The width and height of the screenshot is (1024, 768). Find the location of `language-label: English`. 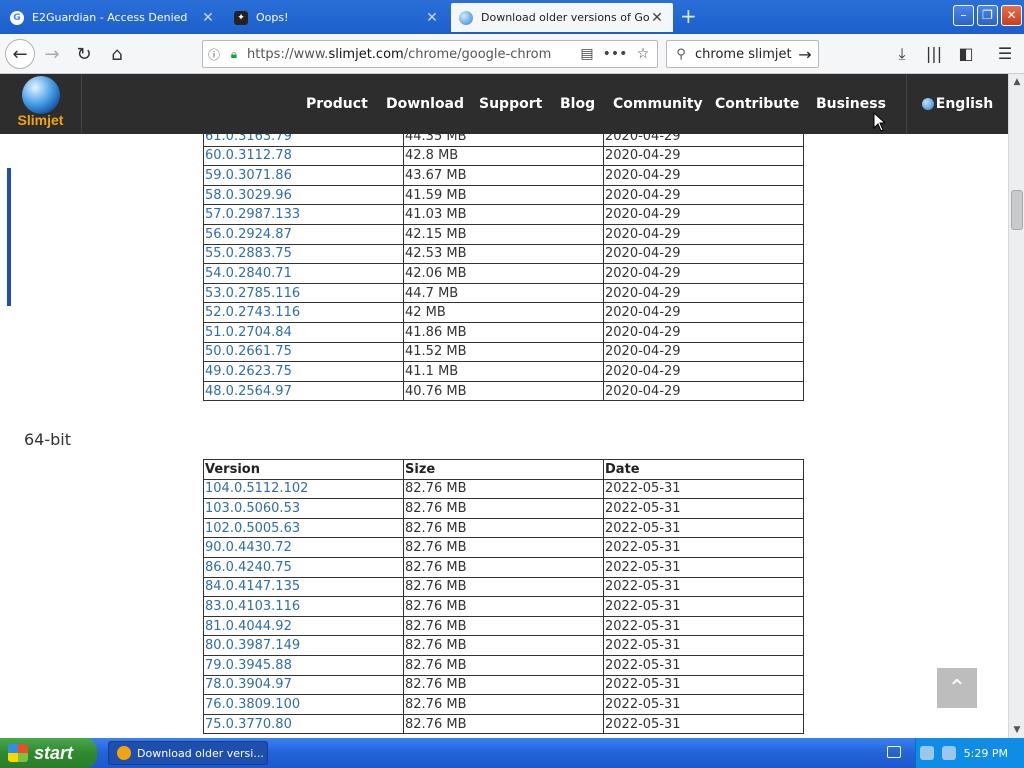

language-label: English is located at coordinates (964, 104).